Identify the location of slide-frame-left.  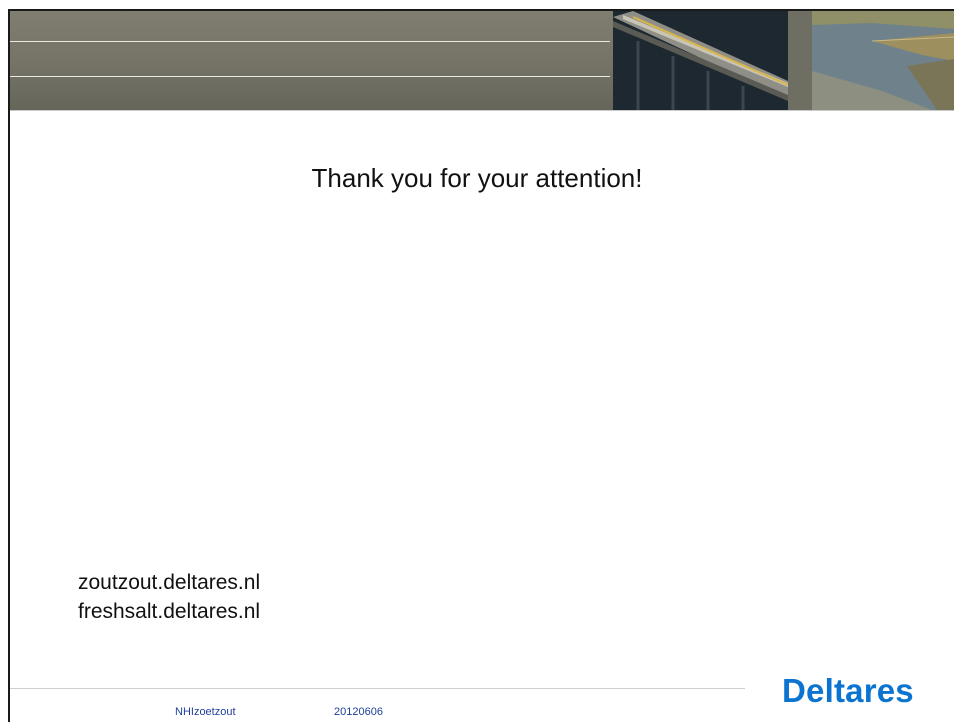
(9, 365).